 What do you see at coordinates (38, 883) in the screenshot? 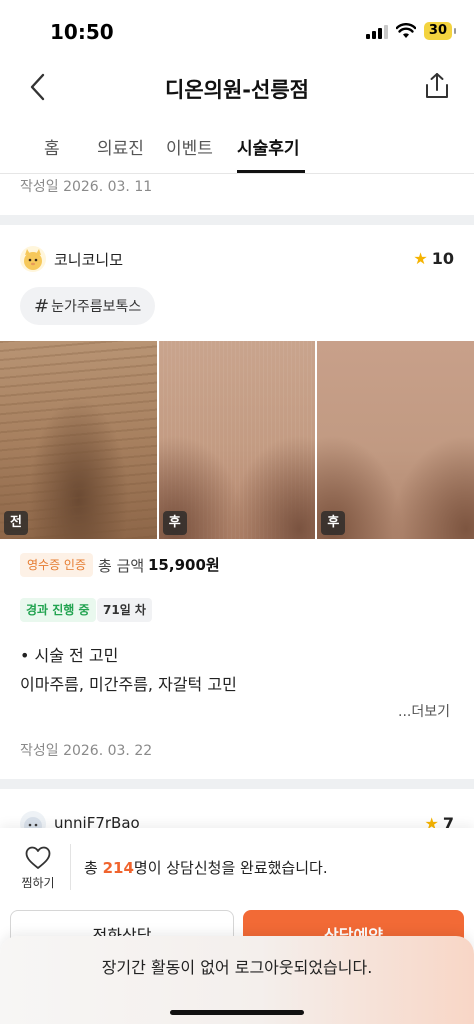
I see `wishlist-label: 찜하기` at bounding box center [38, 883].